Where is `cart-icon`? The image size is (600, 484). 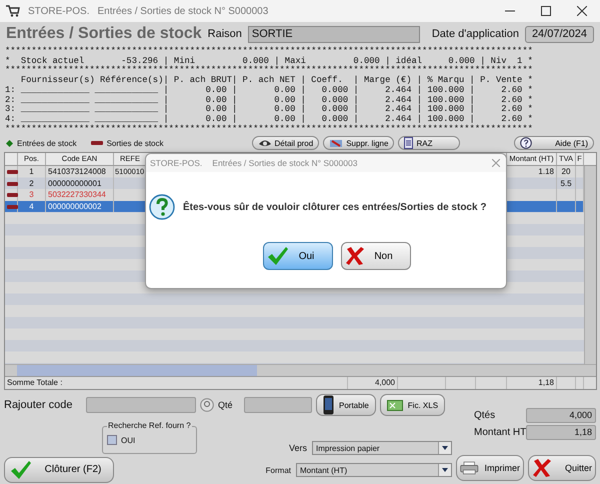
cart-icon is located at coordinates (13, 11).